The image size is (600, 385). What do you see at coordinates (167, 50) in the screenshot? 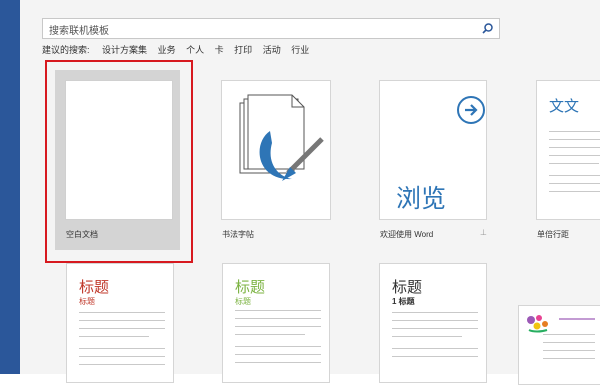
I see `suggested-link-business: 业务` at bounding box center [167, 50].